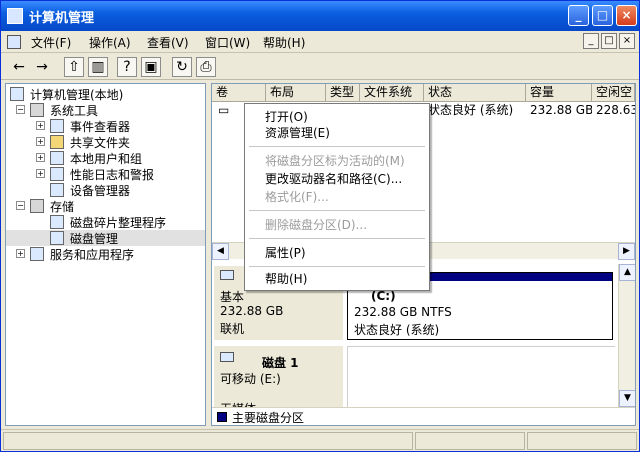 This screenshot has width=640, height=452. I want to click on column-free-space-header: 空闲空, so click(613, 93).